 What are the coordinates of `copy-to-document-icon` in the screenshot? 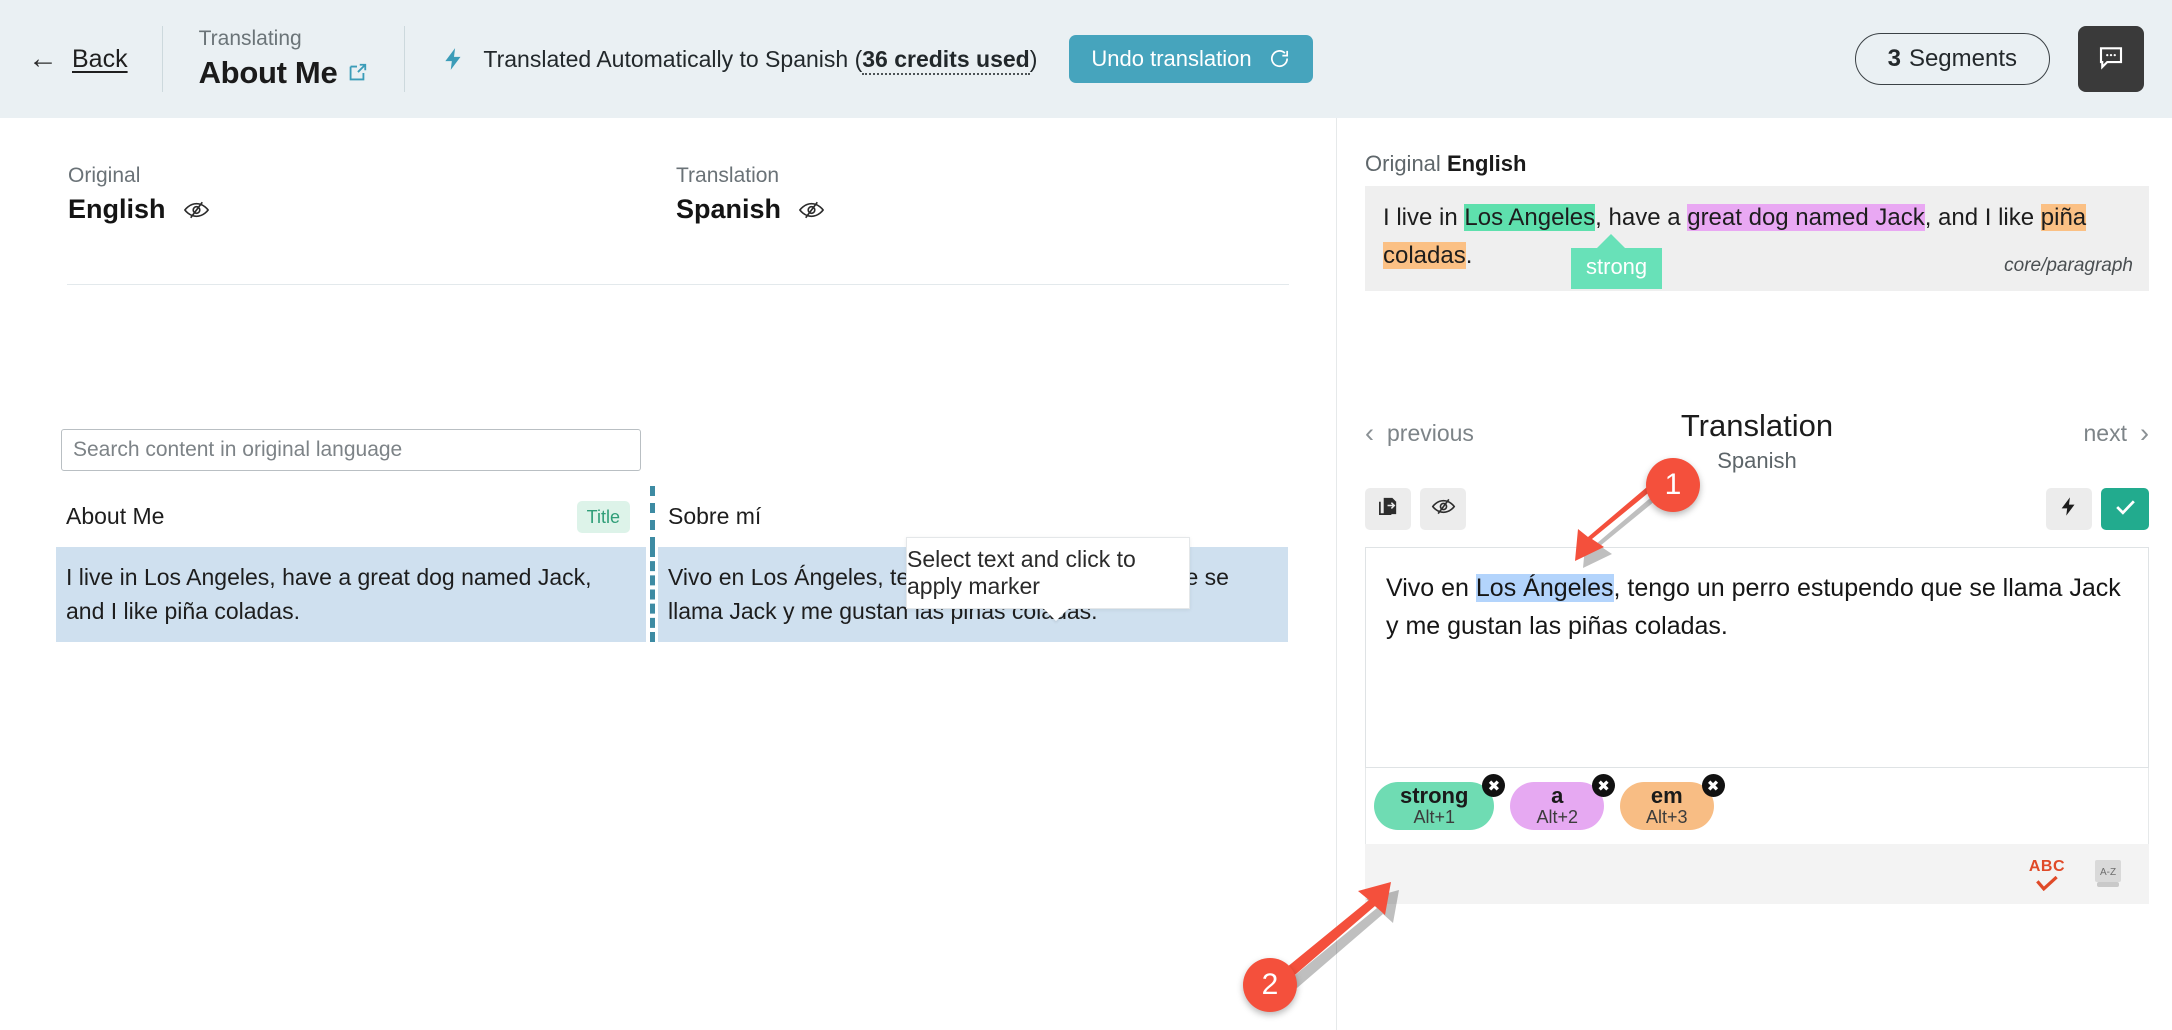 It's located at (1388, 509).